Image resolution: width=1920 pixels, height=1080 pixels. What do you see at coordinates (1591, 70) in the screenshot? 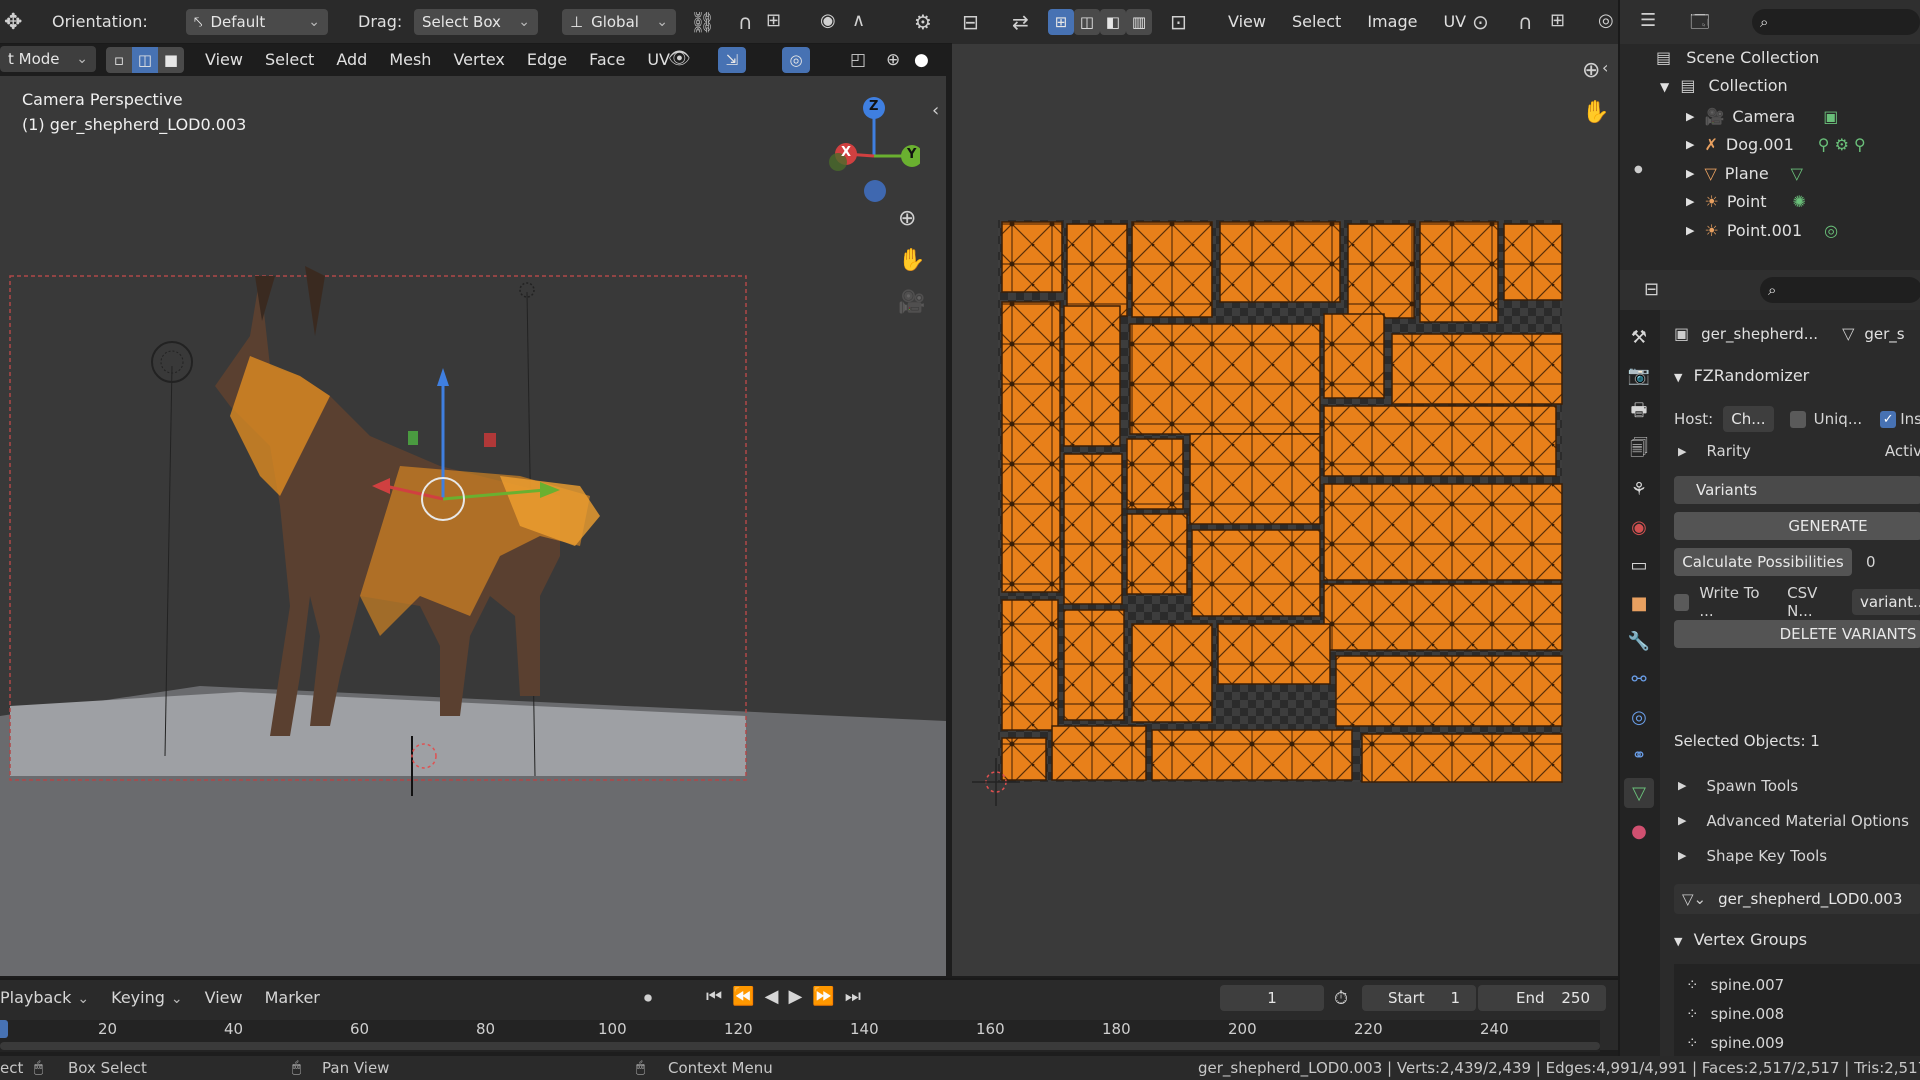
I see `uv-zoom-icon: ⊕` at bounding box center [1591, 70].